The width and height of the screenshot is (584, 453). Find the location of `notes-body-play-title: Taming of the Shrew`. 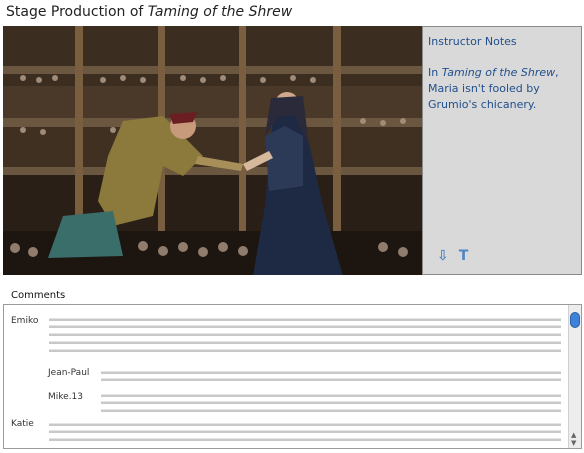

notes-body-play-title: Taming of the Shrew is located at coordinates (498, 72).